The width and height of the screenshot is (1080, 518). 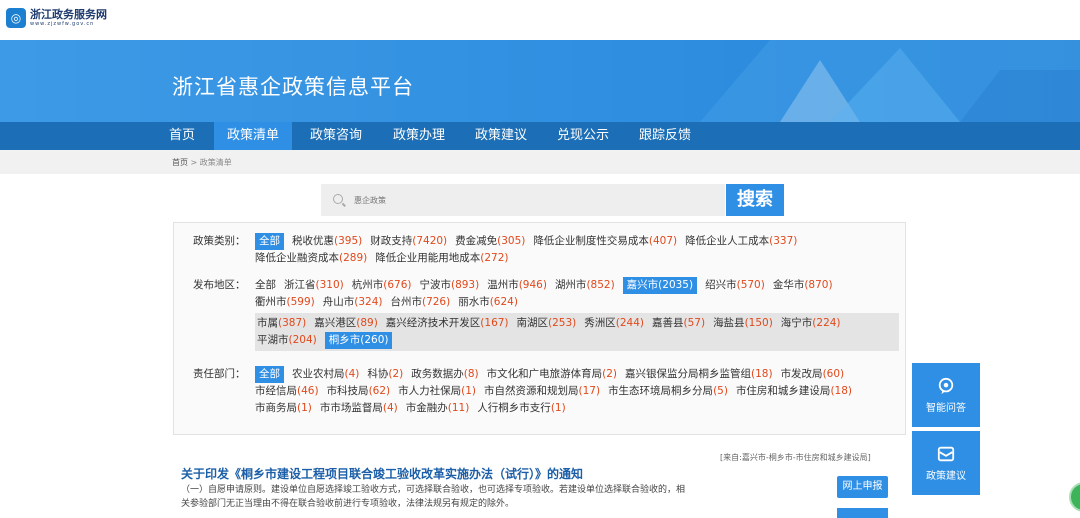 I want to click on filter-option: 湖州市(852), so click(x=585, y=285).